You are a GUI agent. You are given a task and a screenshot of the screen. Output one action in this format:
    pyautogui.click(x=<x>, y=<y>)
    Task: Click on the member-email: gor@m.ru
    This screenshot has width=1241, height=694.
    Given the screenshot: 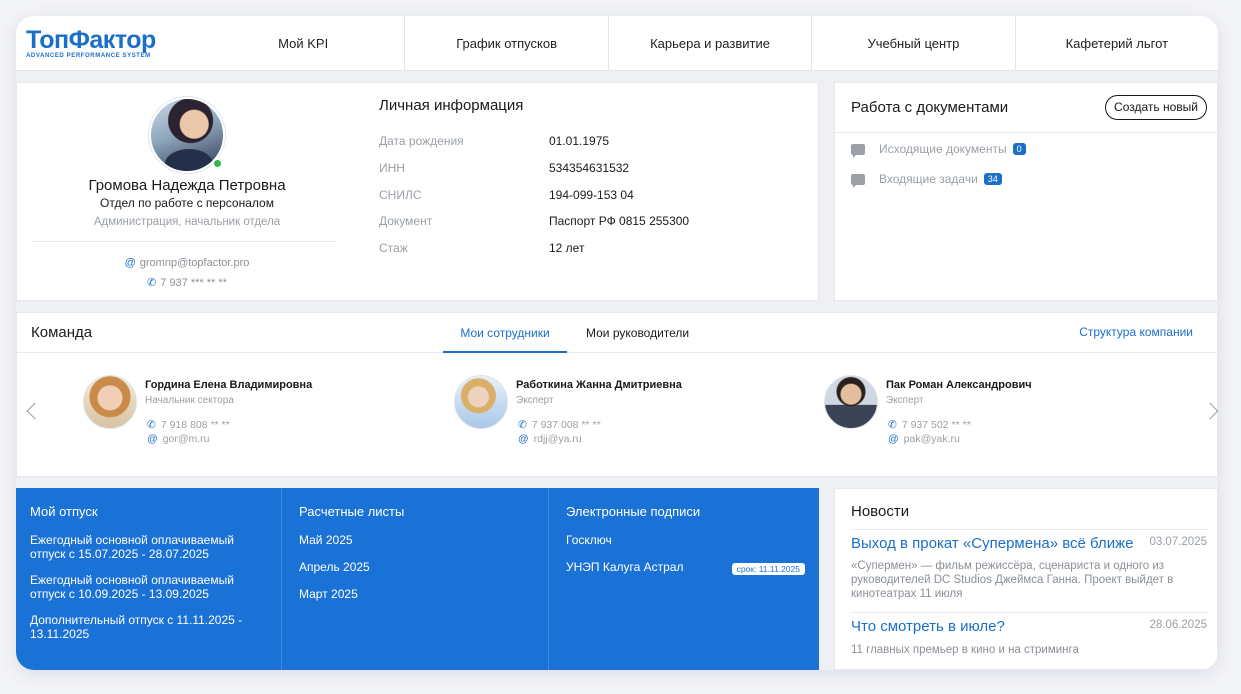 What is the action you would take?
    pyautogui.click(x=186, y=439)
    